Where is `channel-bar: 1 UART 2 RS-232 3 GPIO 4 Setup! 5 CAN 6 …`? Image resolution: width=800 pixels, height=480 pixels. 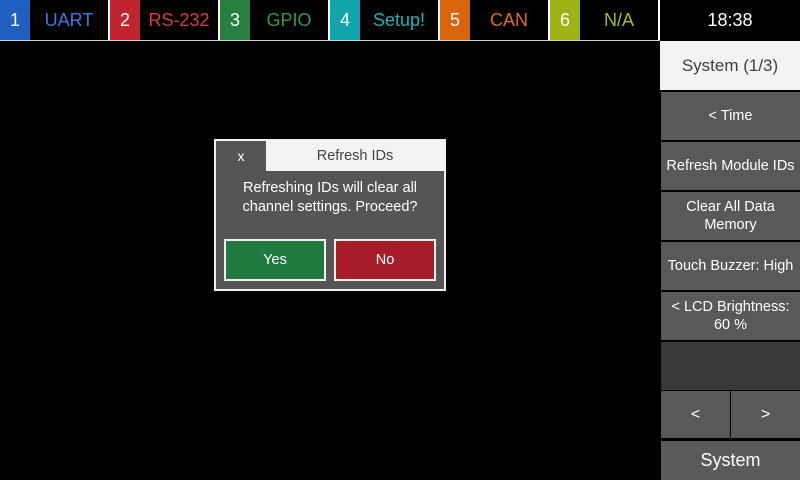 channel-bar: 1 UART 2 RS-232 3 GPIO 4 Setup! 5 CAN 6 … is located at coordinates (400, 20).